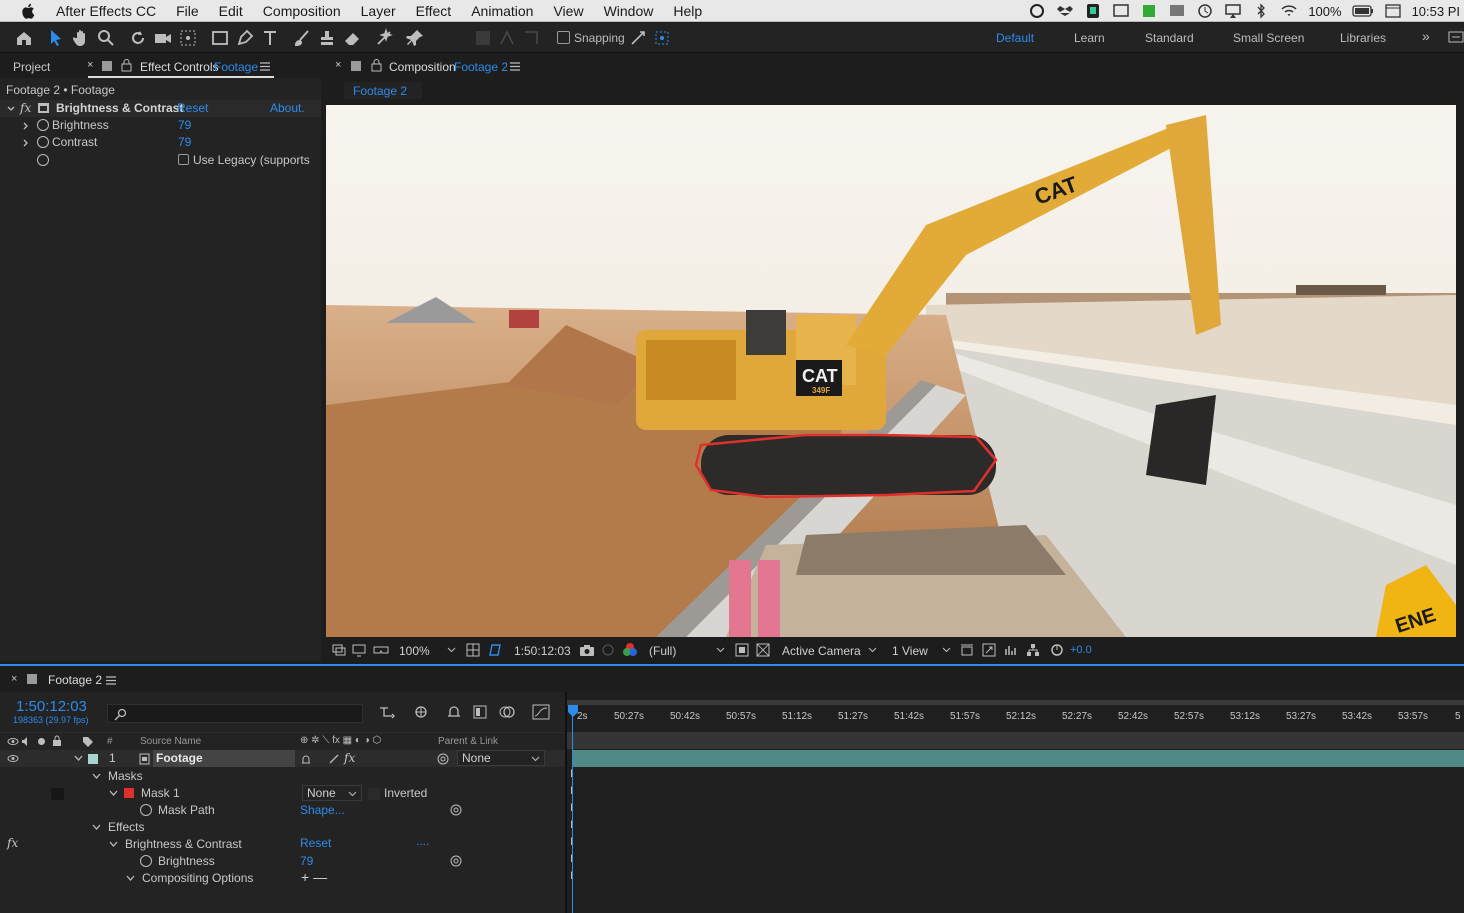  I want to click on type-tool-icon, so click(270, 38).